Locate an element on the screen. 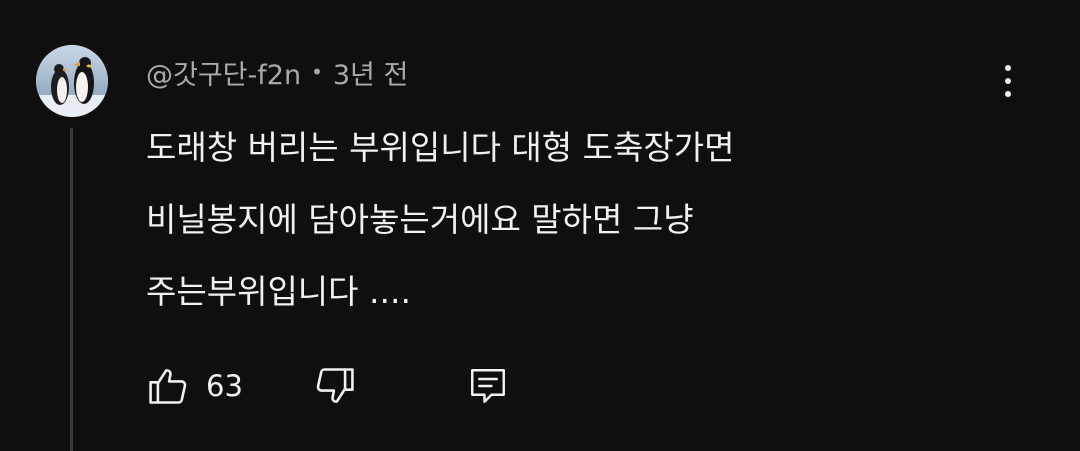  comment-timestamp: 3년 전 is located at coordinates (370, 72).